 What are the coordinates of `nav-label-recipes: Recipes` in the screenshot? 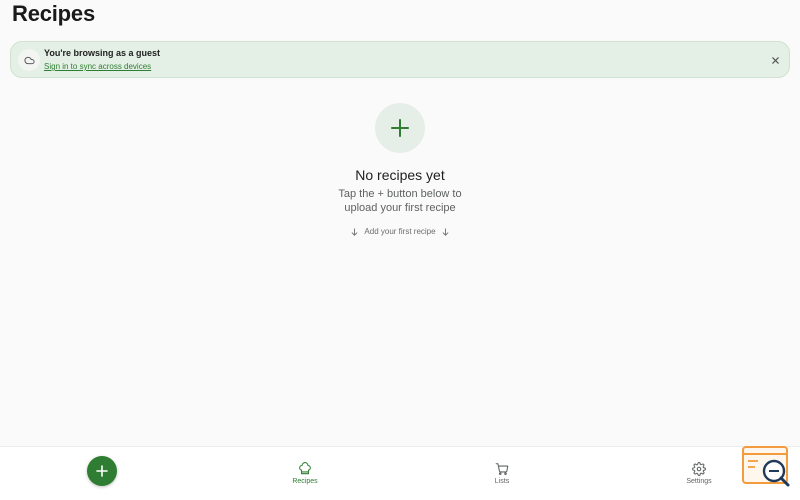 It's located at (305, 481).